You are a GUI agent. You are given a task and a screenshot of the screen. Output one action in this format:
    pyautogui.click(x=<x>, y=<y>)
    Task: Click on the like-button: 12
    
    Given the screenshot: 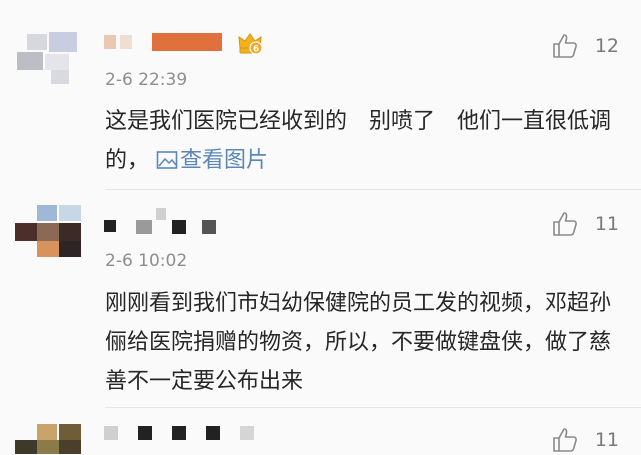 What is the action you would take?
    pyautogui.click(x=585, y=46)
    